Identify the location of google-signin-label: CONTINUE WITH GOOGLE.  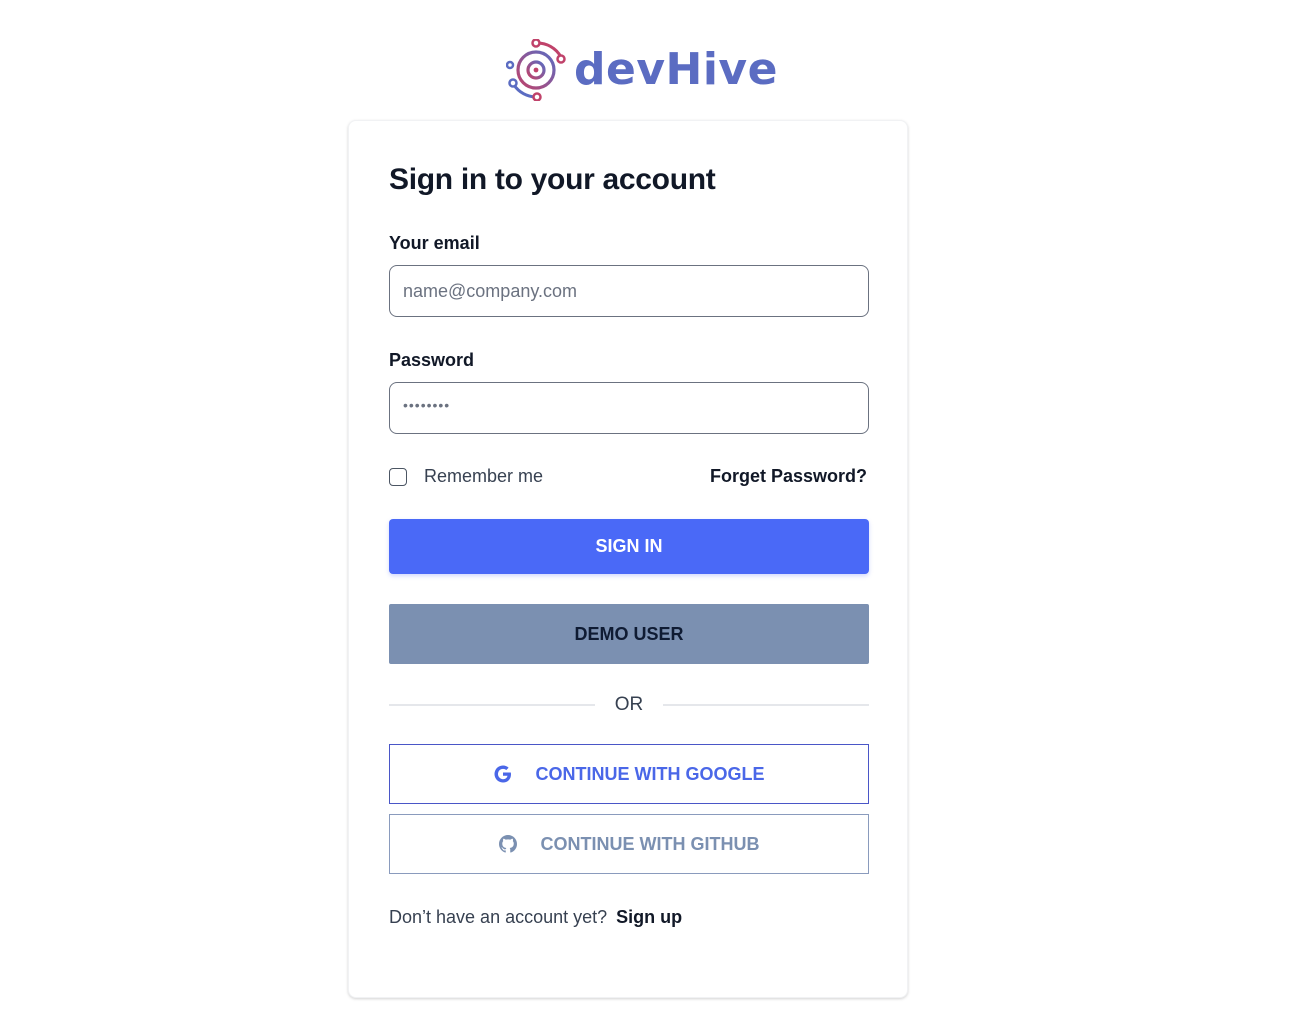
(650, 773).